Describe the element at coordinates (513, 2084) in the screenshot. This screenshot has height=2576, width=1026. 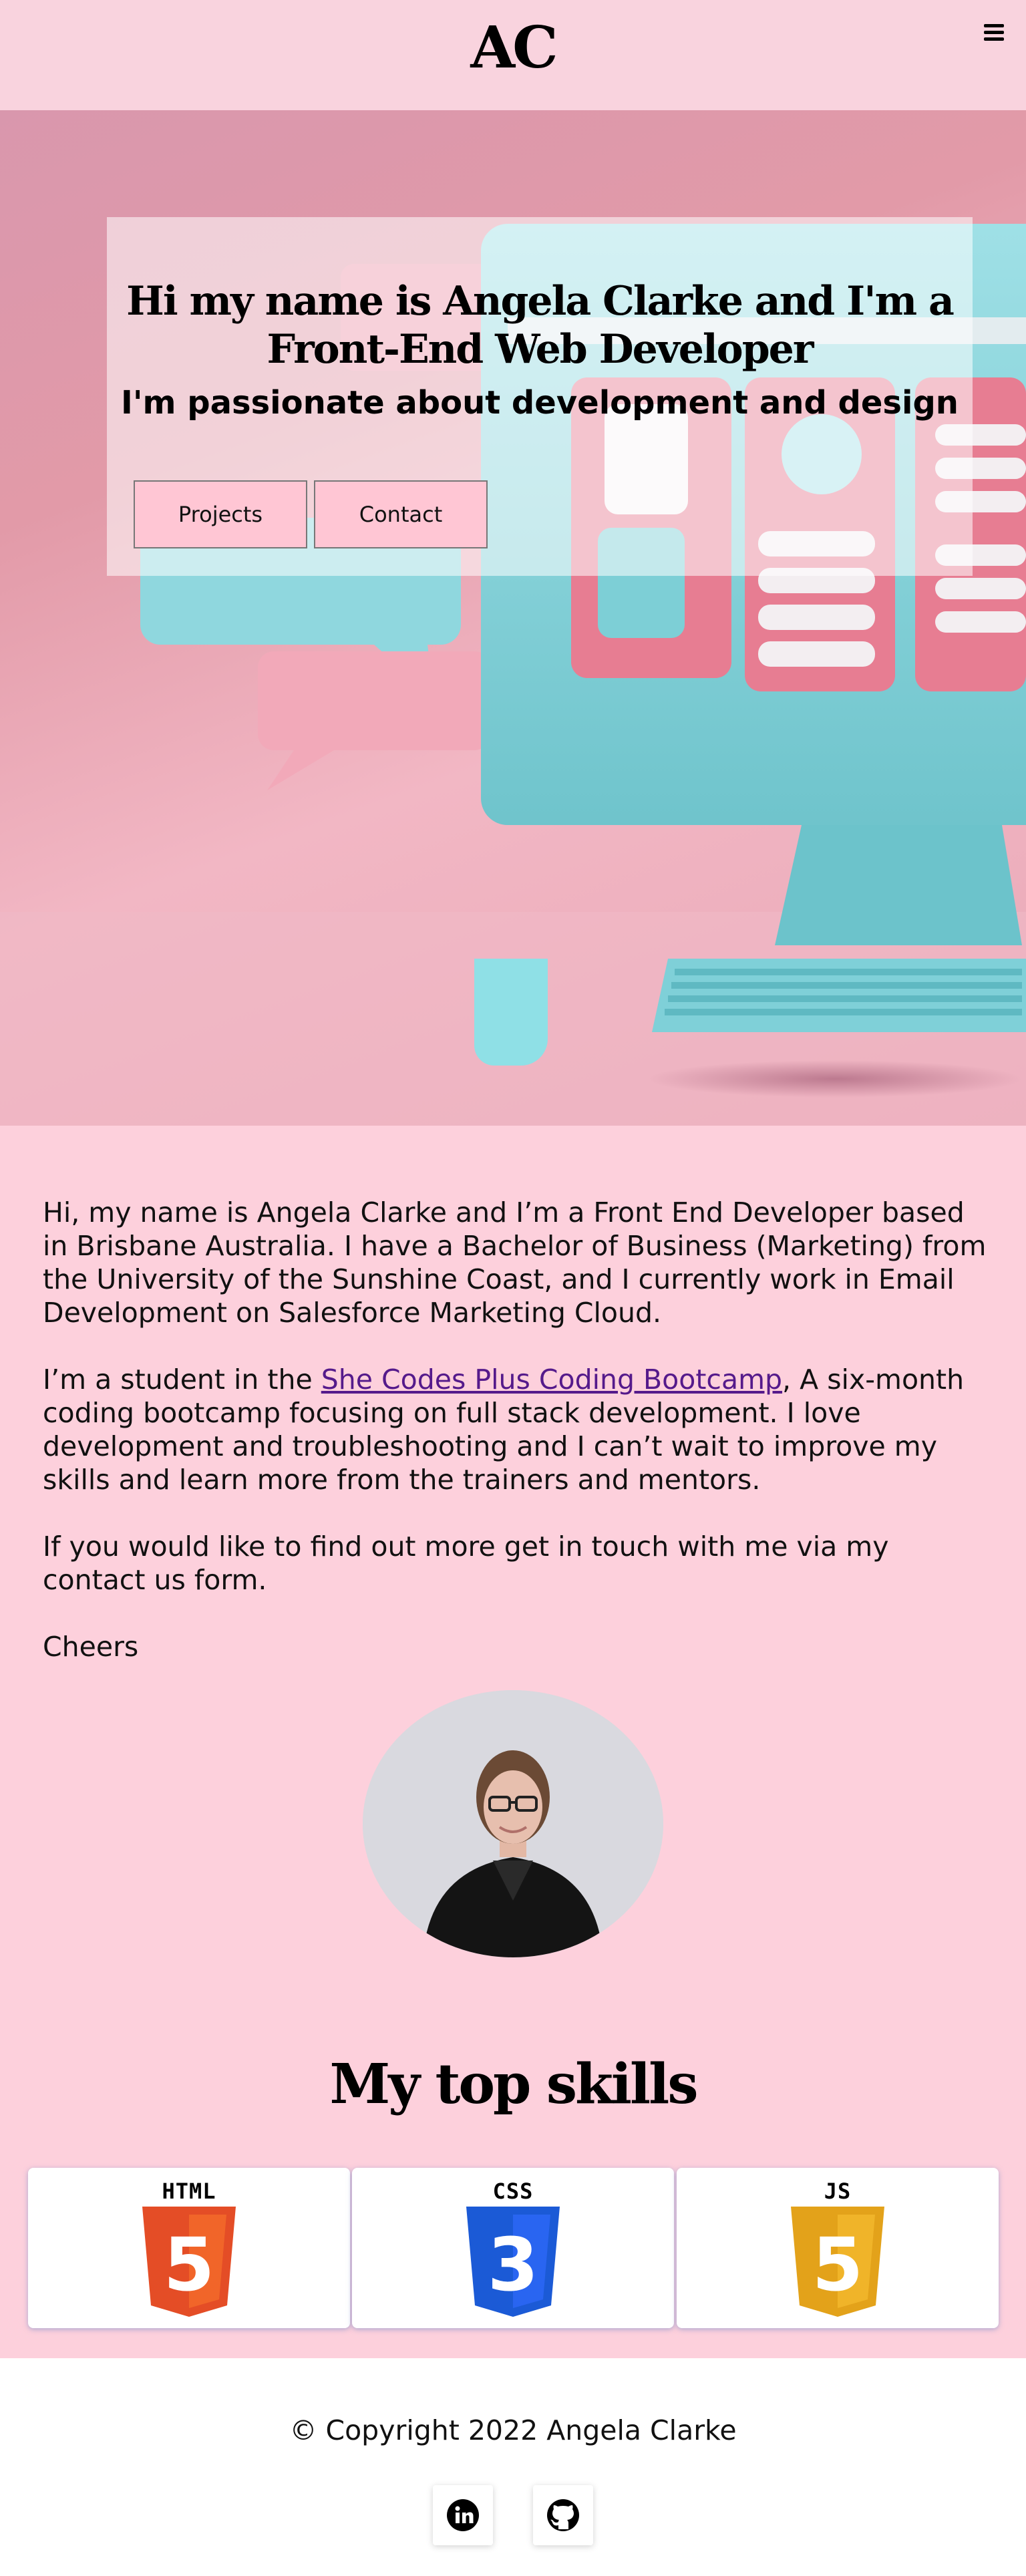
I see `skills-title: My top skills` at that location.